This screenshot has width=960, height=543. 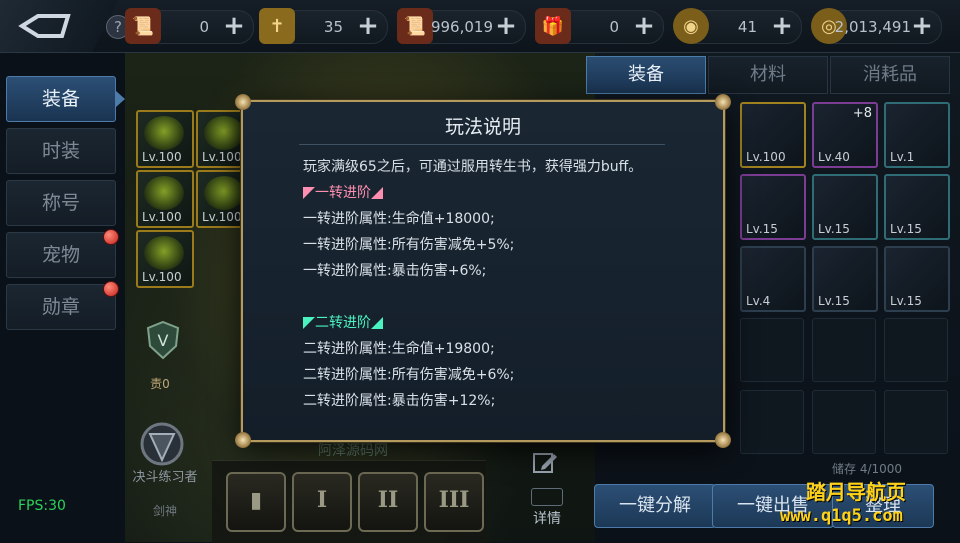 I want to click on brand-url: www.q1q5.com, so click(x=841, y=516).